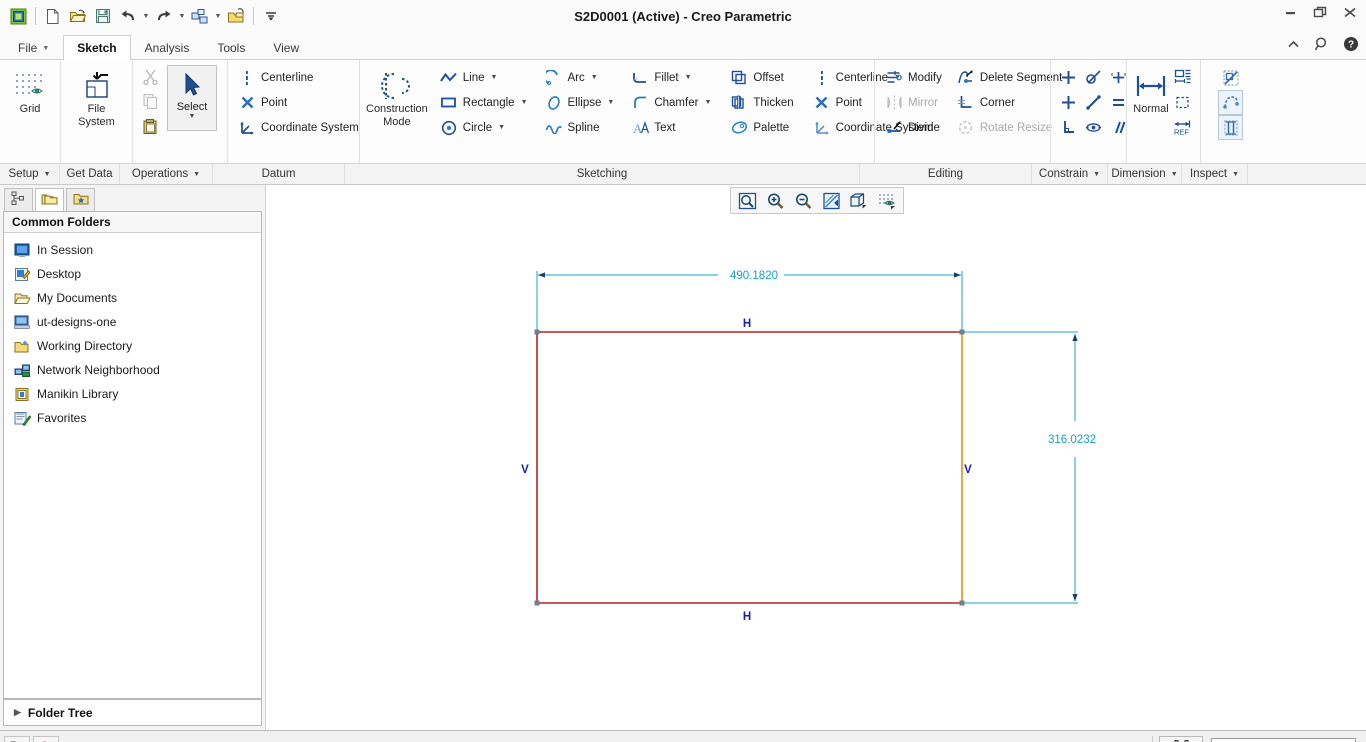 The height and width of the screenshot is (742, 1366). What do you see at coordinates (132, 322) in the screenshot?
I see `nav-item-ut-designs-one: ut-designs-one` at bounding box center [132, 322].